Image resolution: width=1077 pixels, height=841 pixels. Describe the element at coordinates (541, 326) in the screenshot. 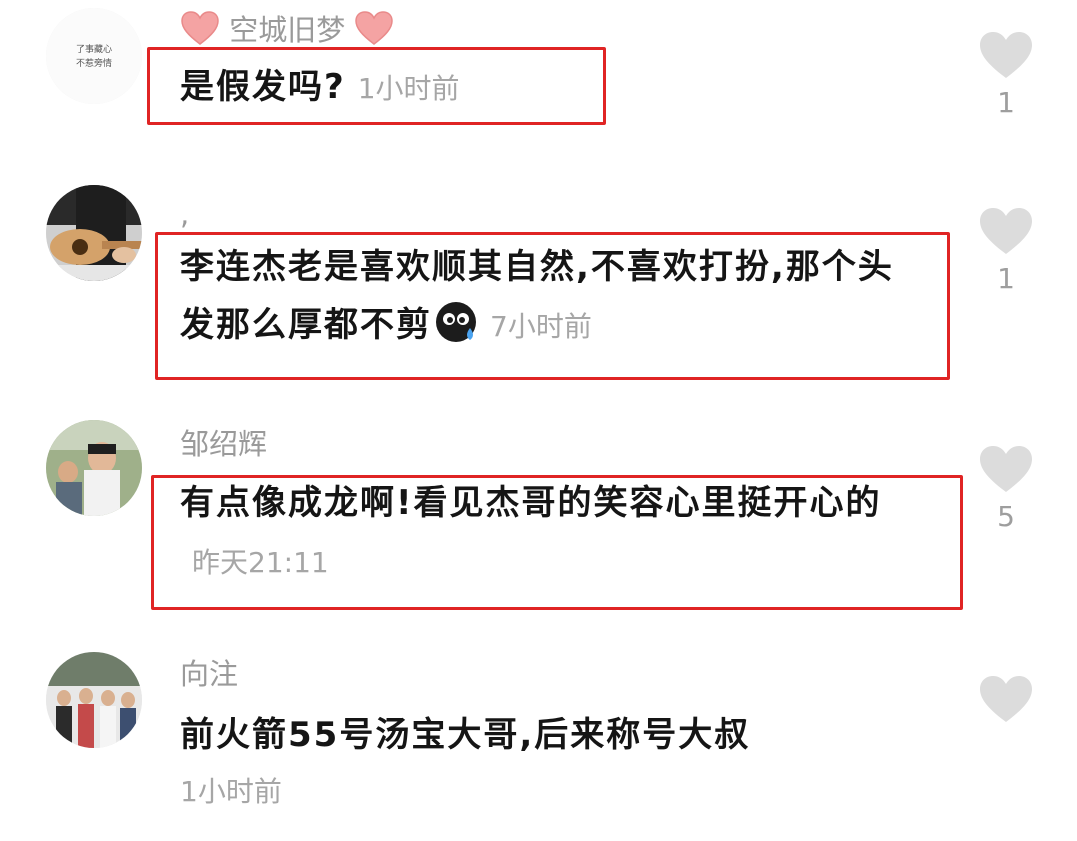

I see `comment-time: 7小时前` at that location.